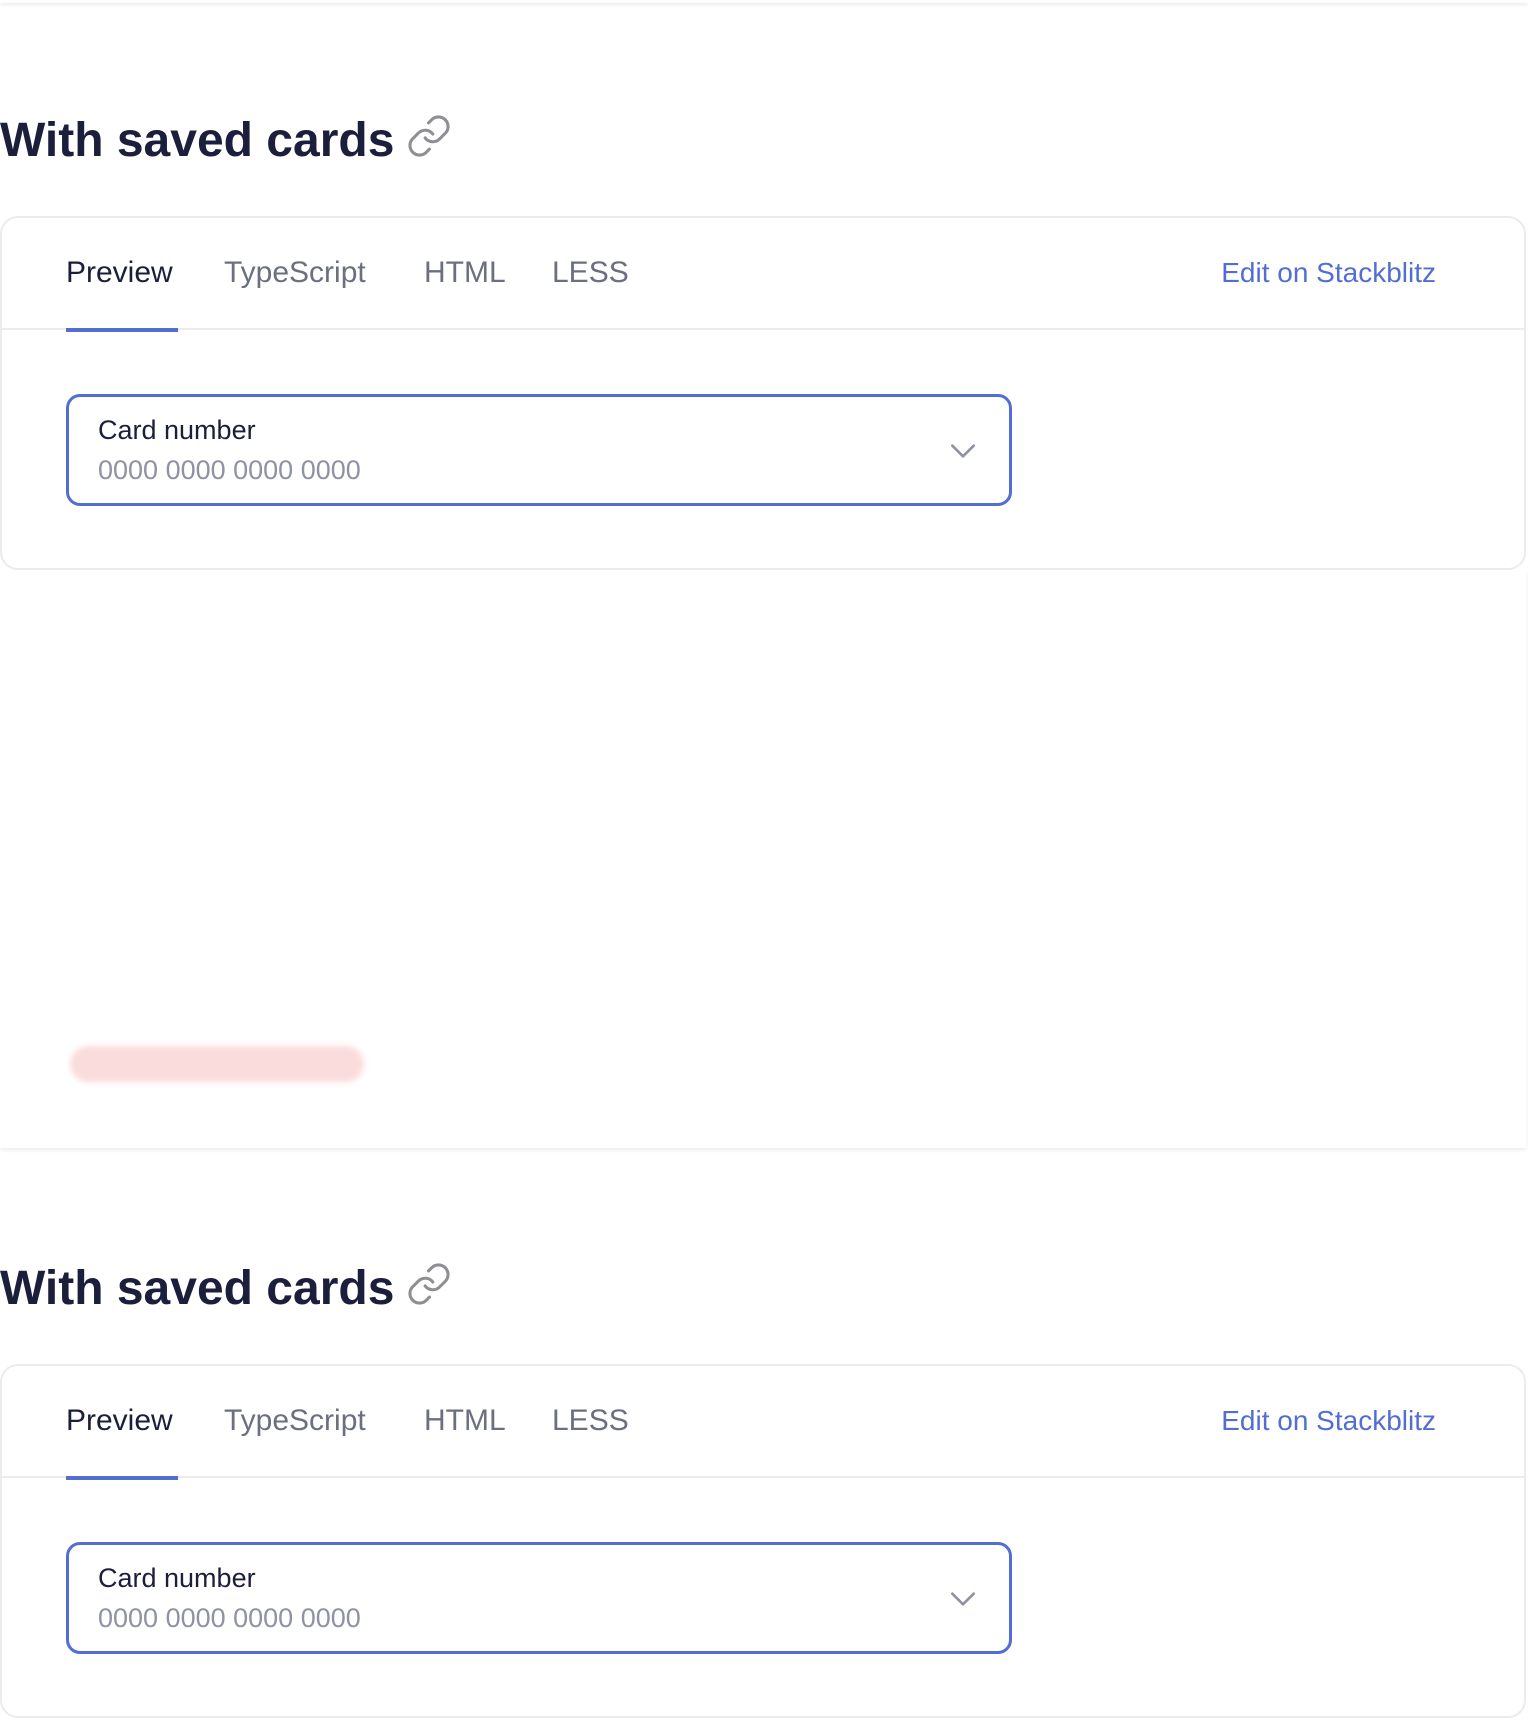  I want to click on top-divider, so click(764, 1).